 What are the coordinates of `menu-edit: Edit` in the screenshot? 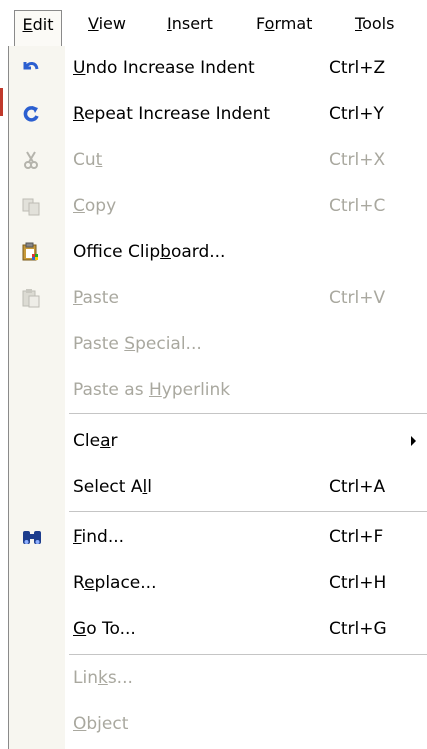 It's located at (38, 28).